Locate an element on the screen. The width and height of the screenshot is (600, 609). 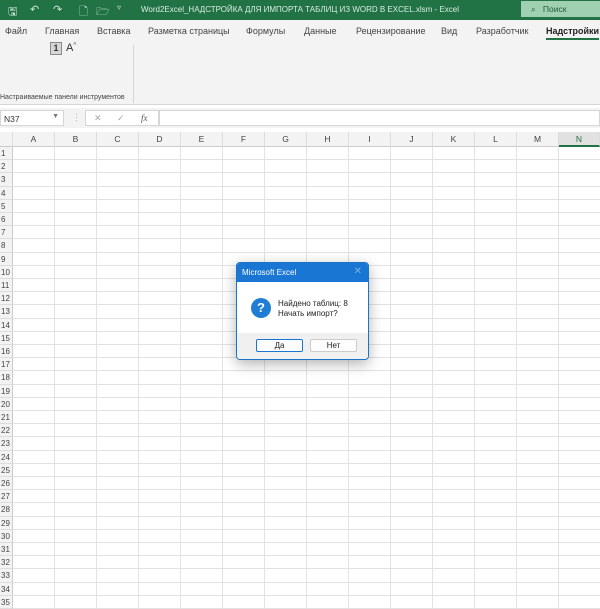
row-header: 11 is located at coordinates (6, 286).